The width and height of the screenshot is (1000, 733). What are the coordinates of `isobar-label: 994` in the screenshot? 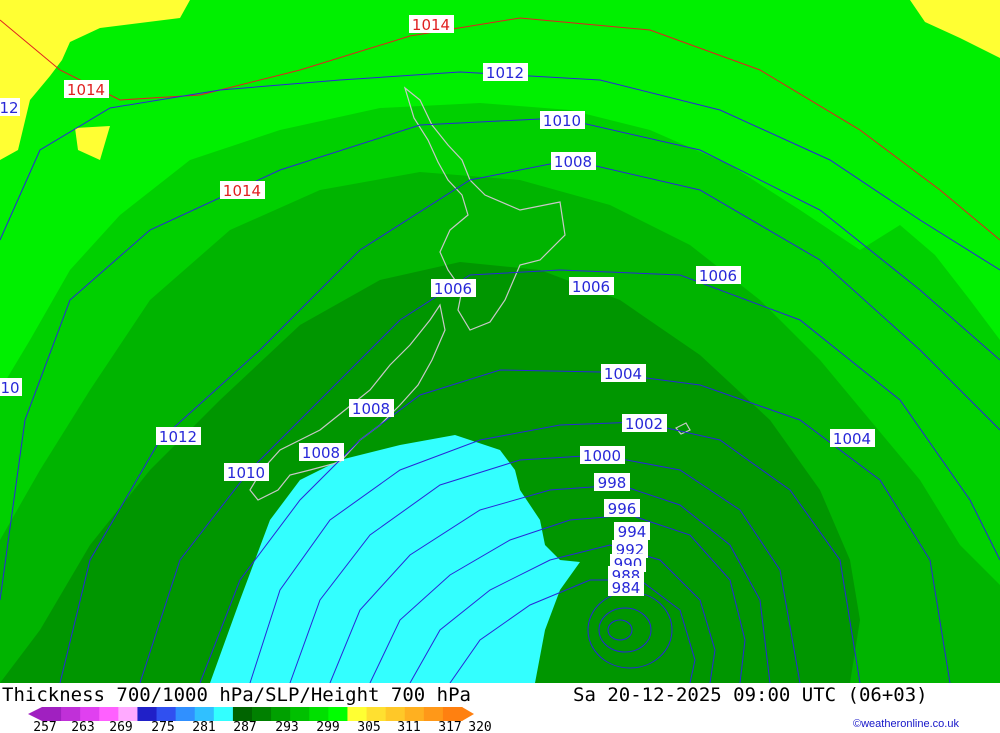 It's located at (632, 531).